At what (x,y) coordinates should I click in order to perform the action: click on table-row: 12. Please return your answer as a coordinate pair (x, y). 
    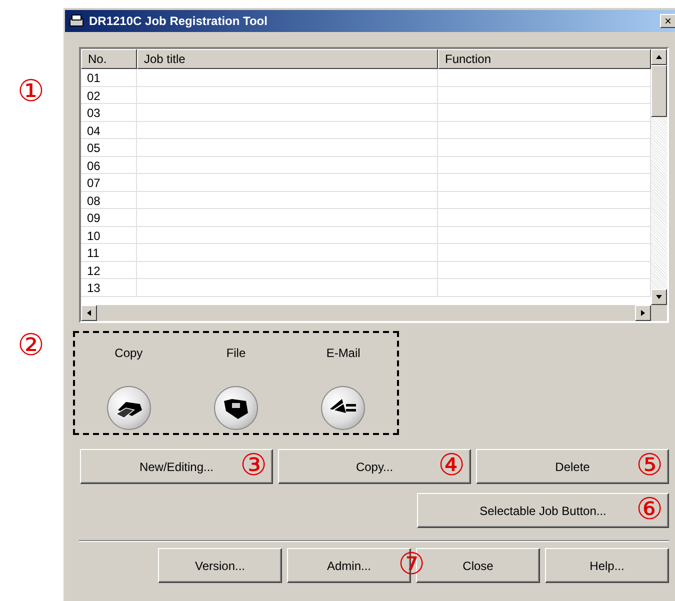
    Looking at the image, I should click on (366, 270).